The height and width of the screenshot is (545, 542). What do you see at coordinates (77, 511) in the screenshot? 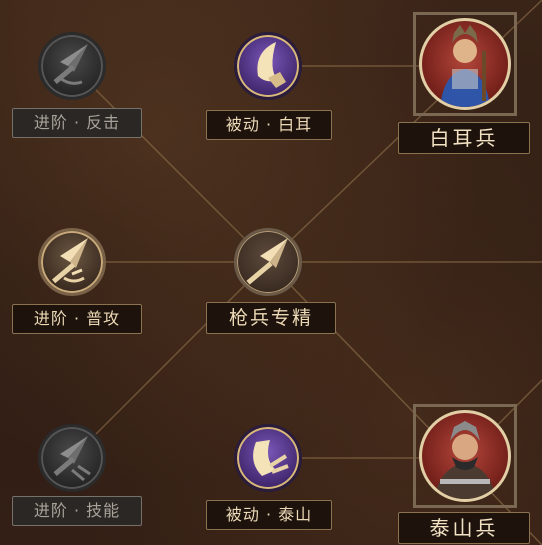
I see `skill-label: 进阶 · 技能` at bounding box center [77, 511].